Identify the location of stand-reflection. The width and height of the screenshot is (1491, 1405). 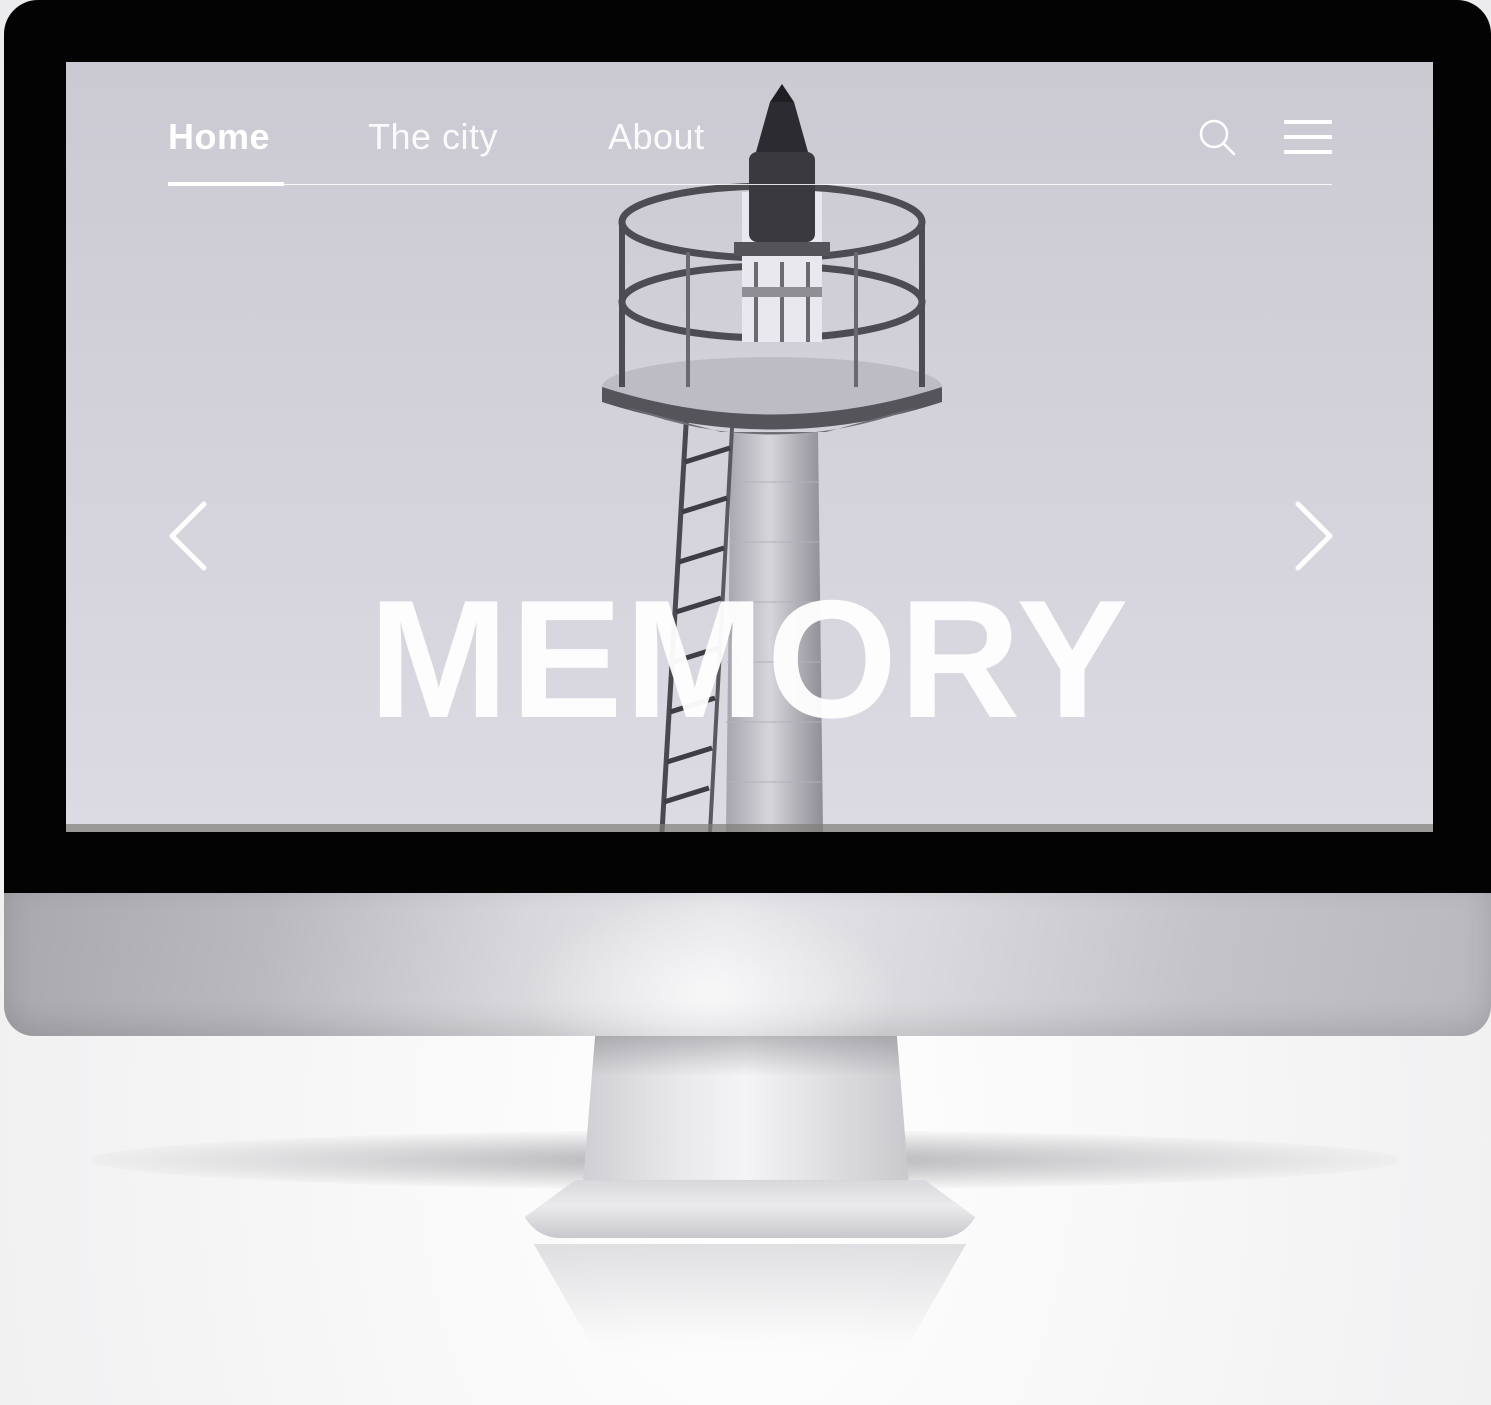
(750, 1304).